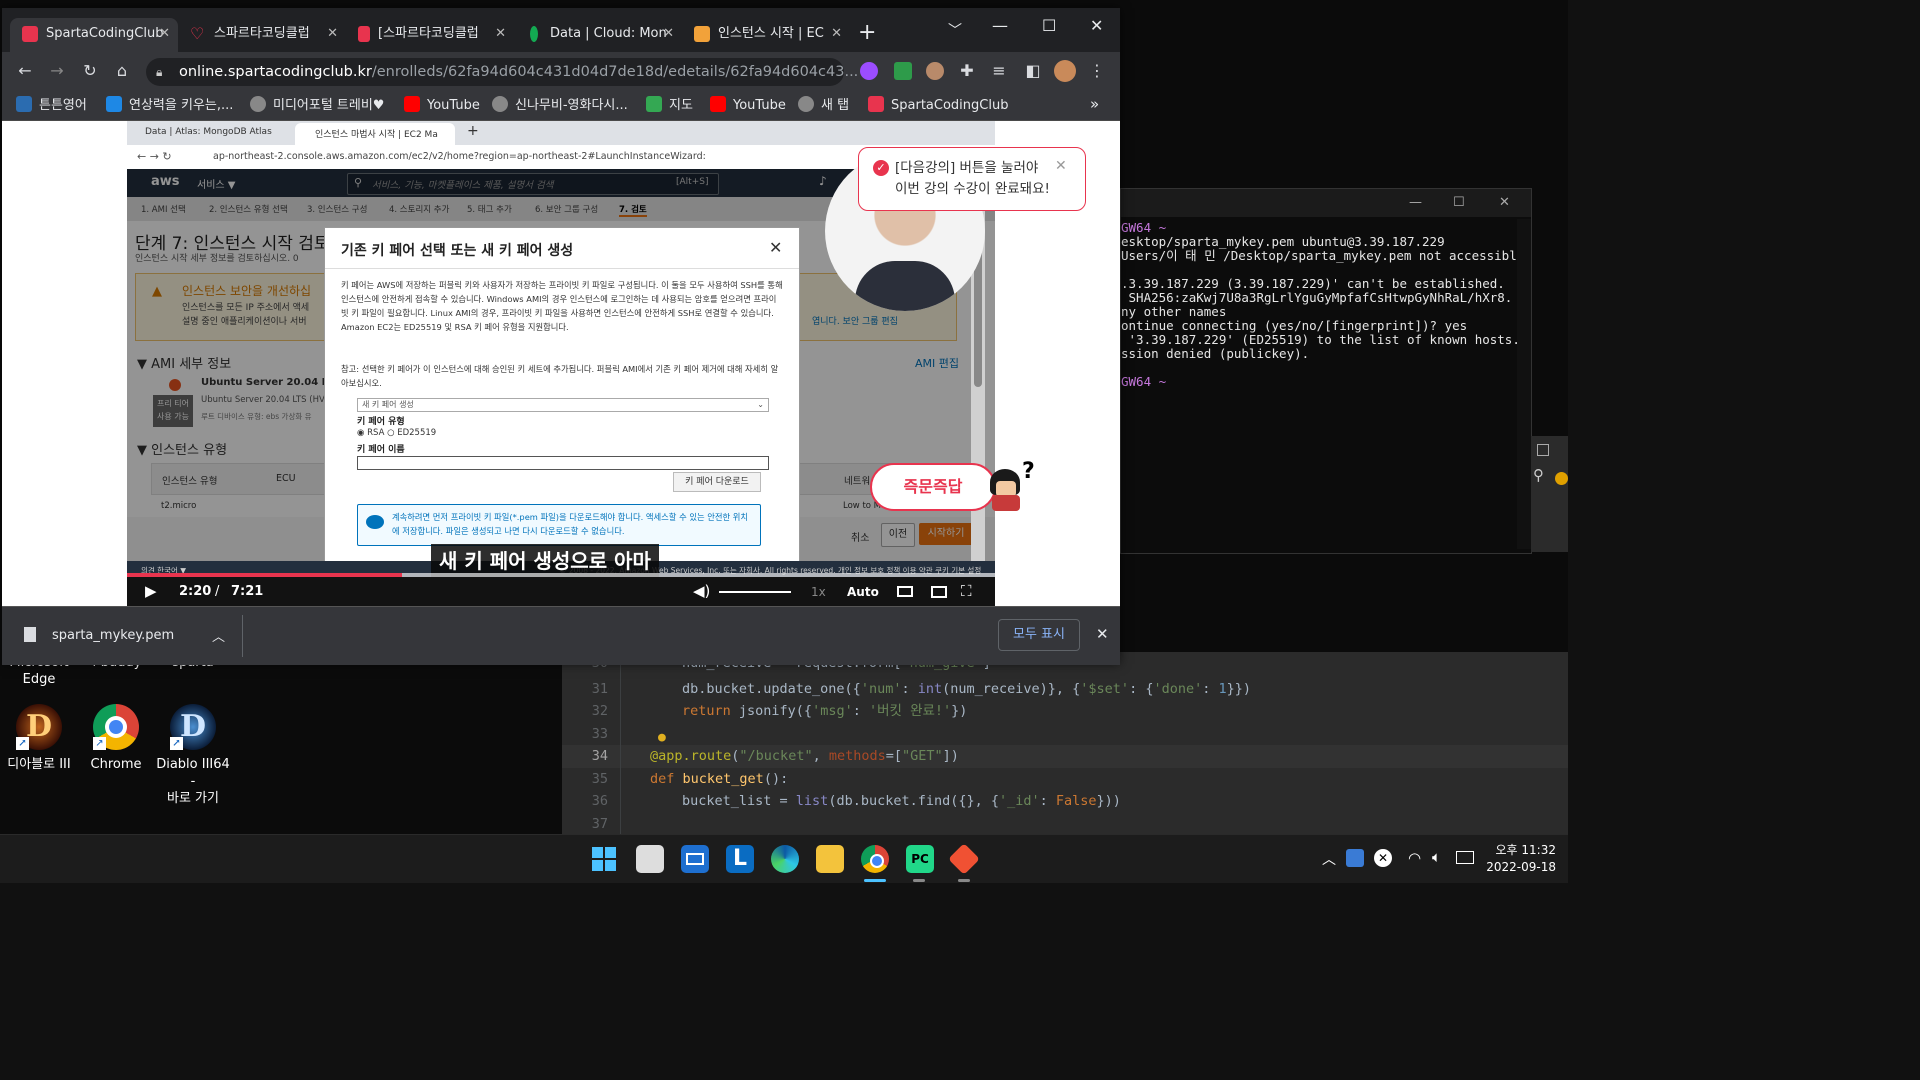  Describe the element at coordinates (863, 592) in the screenshot. I see `quality-setting: Auto` at that location.